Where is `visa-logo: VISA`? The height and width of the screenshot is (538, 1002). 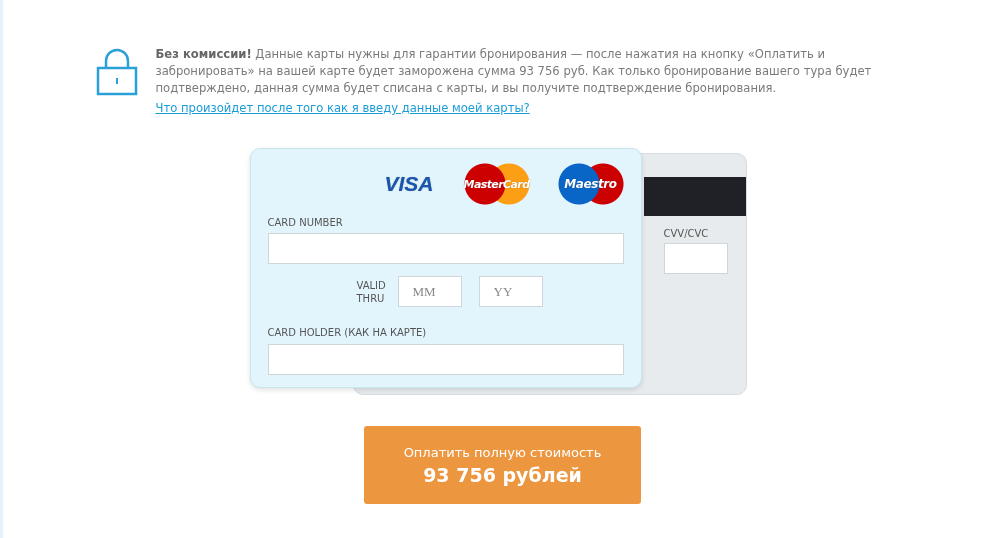 visa-logo: VISA is located at coordinates (409, 184).